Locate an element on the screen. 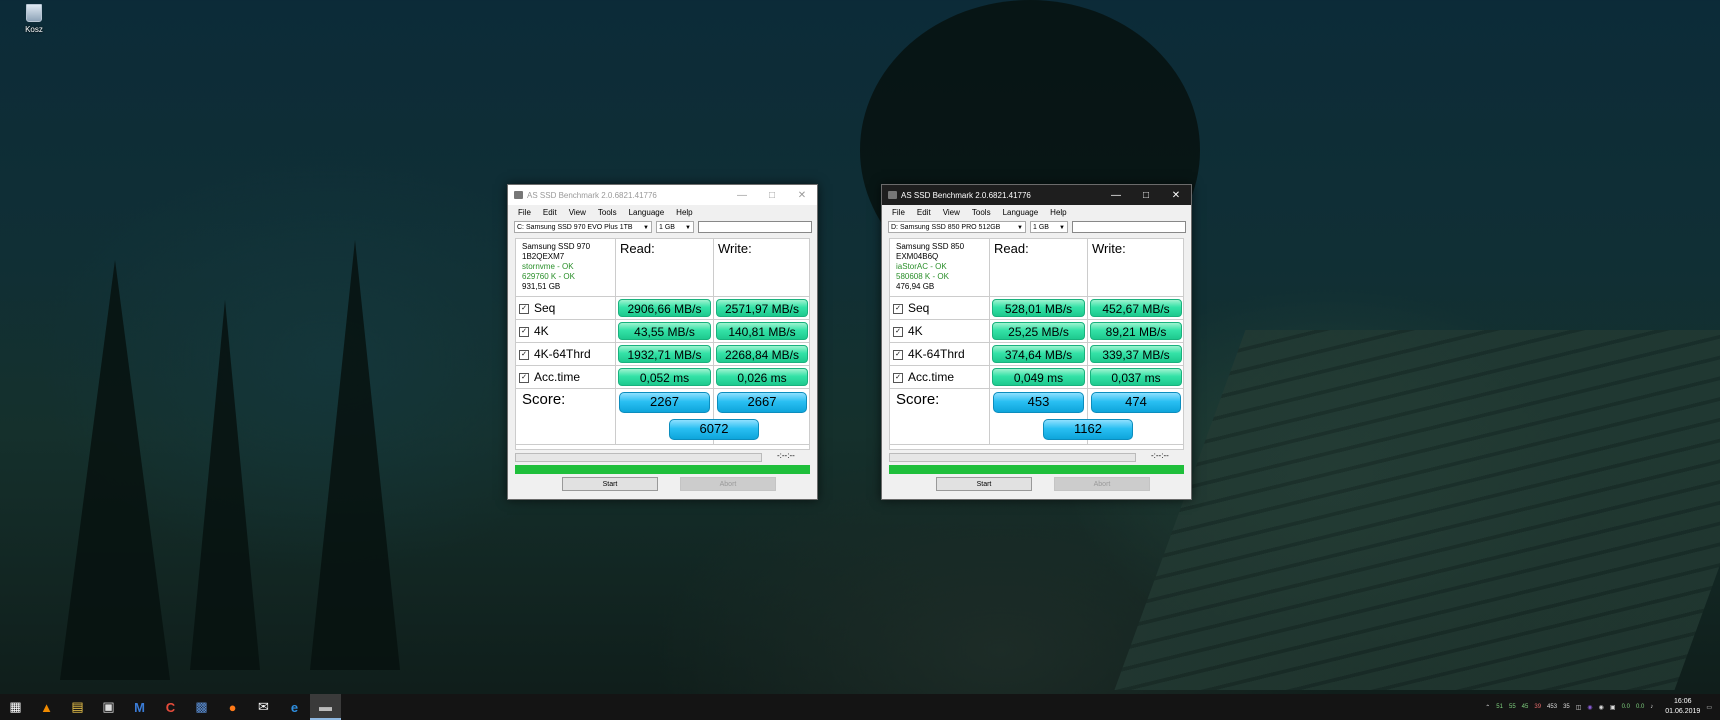 The image size is (1720, 720). menu-bar: File Edit View Tools Language Help is located at coordinates (1036, 212).